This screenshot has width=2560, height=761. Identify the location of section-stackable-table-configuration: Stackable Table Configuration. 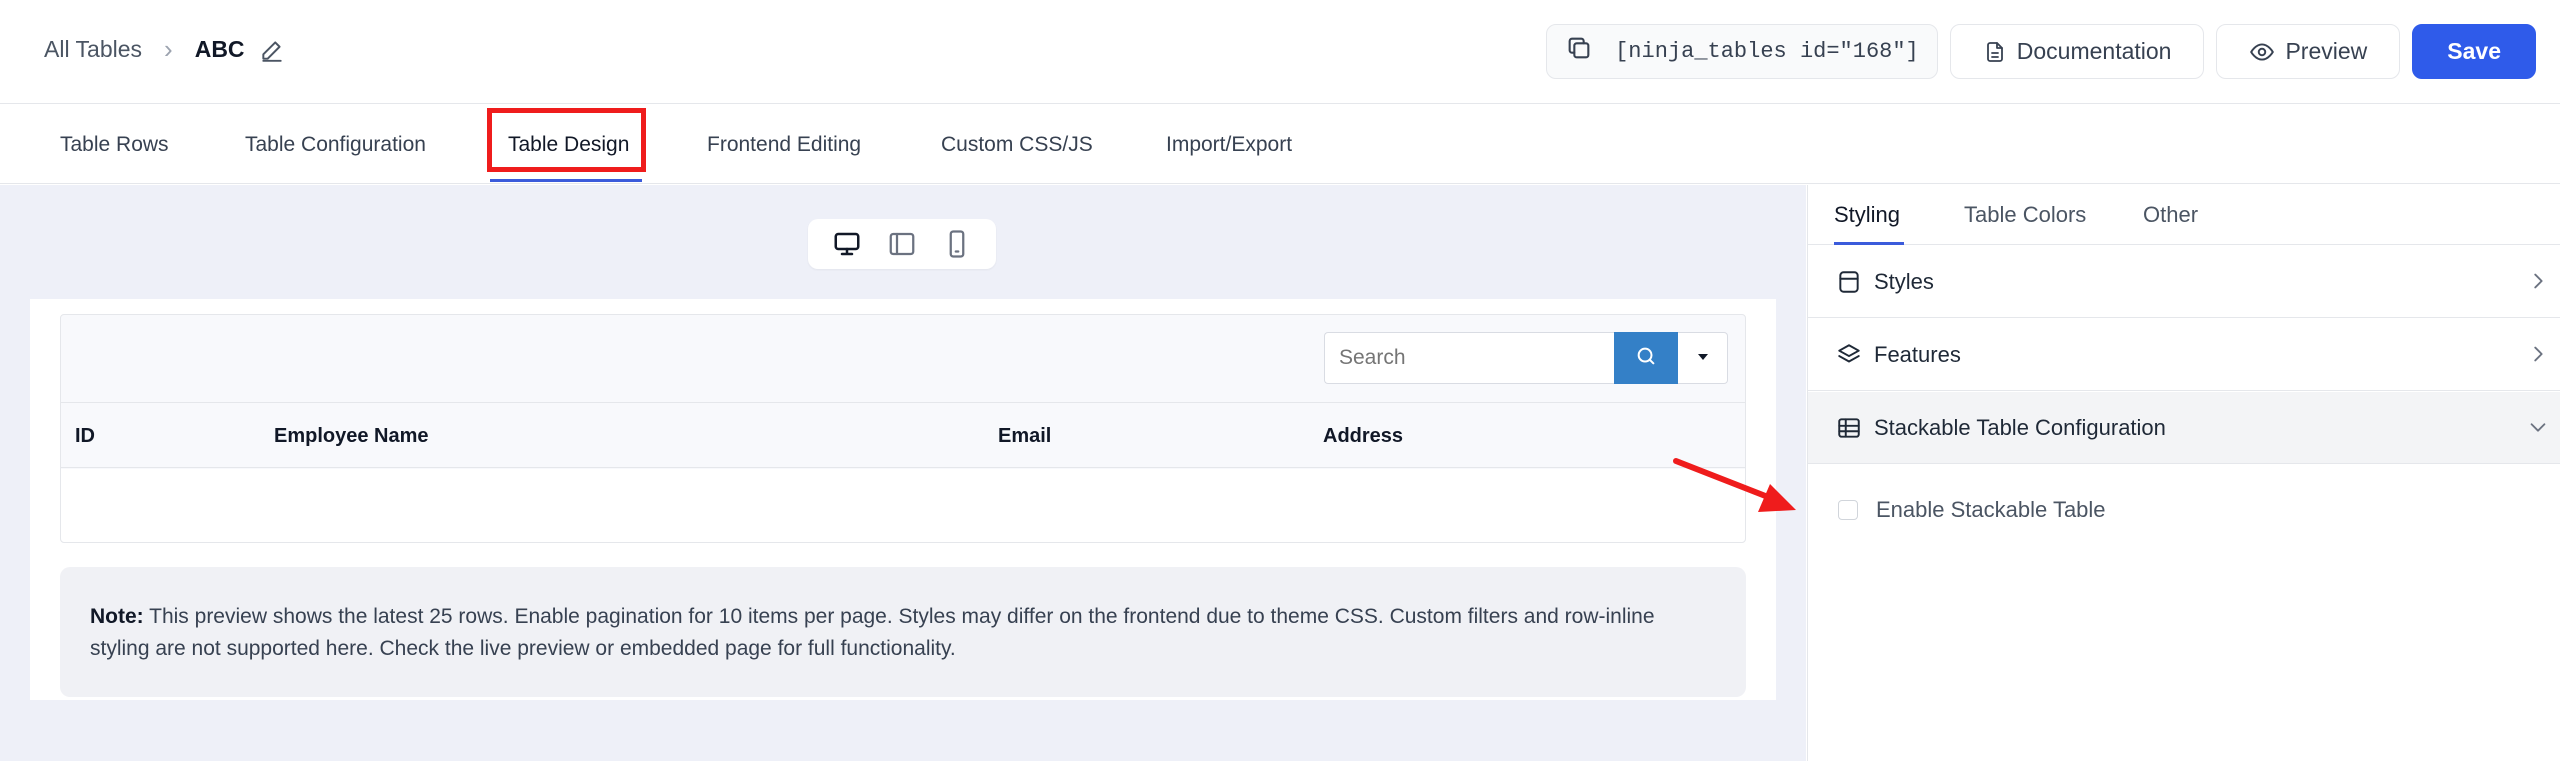
(2184, 428).